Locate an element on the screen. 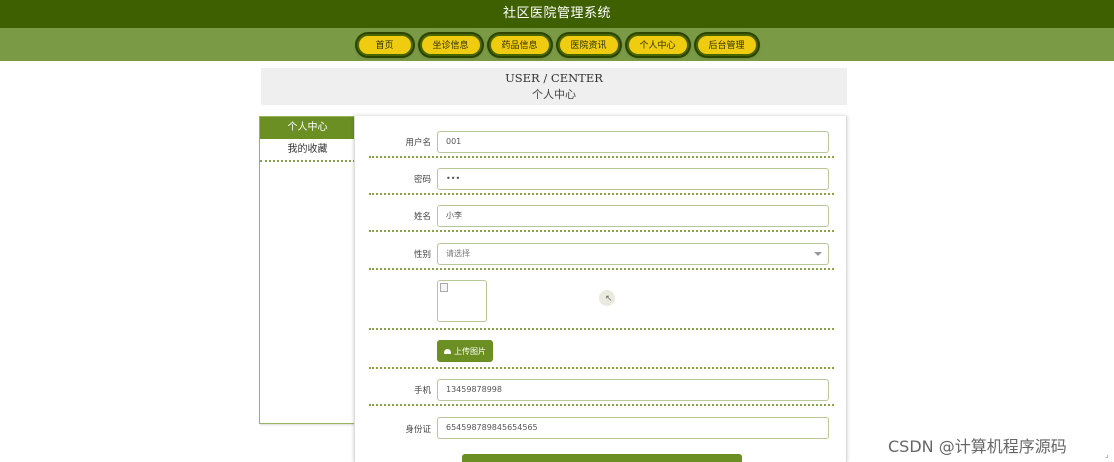 Image resolution: width=1114 pixels, height=462 pixels. avatar-image is located at coordinates (462, 301).